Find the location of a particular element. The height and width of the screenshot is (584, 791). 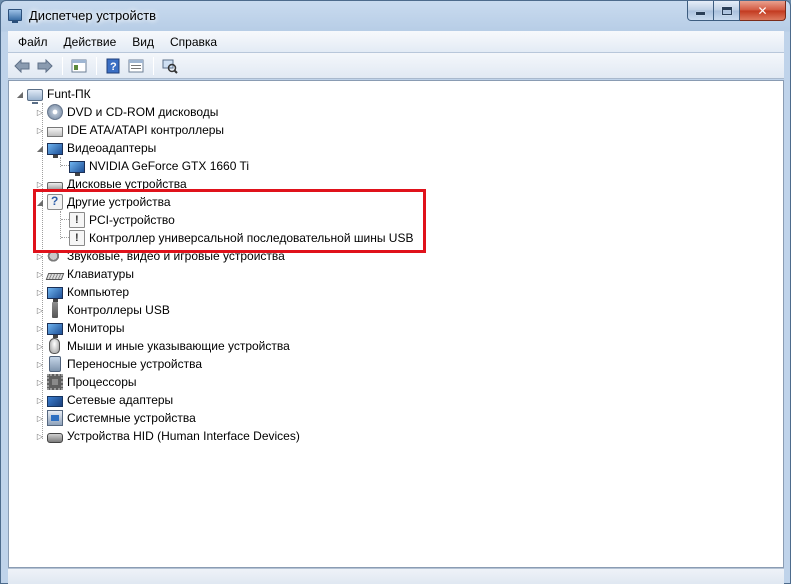

annotation-highlight-box is located at coordinates (229, 221).